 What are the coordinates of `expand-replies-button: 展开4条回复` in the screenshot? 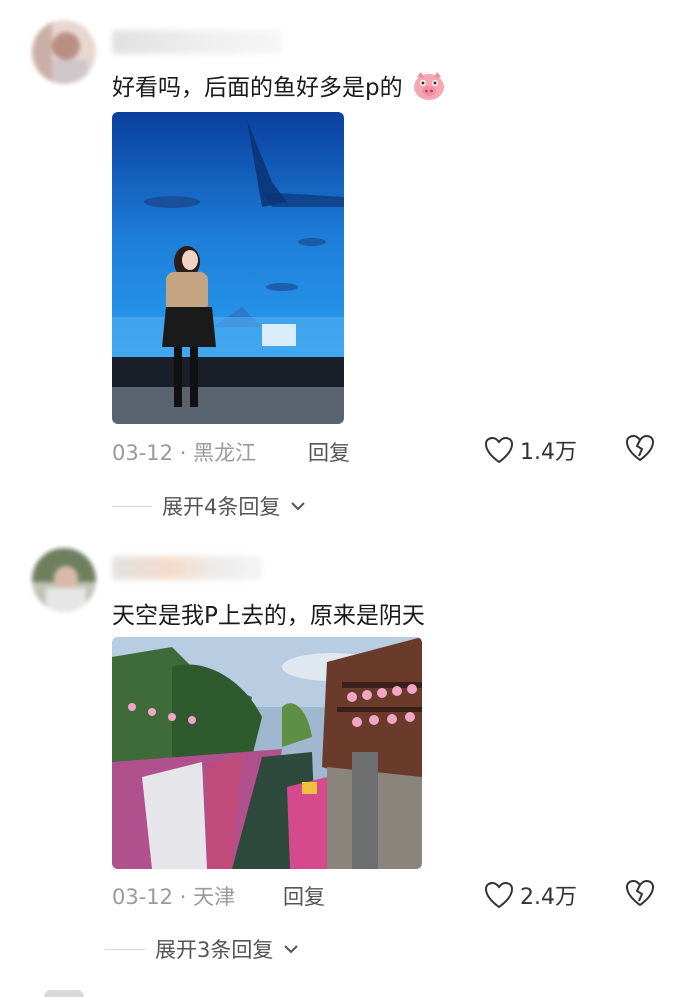 It's located at (209, 506).